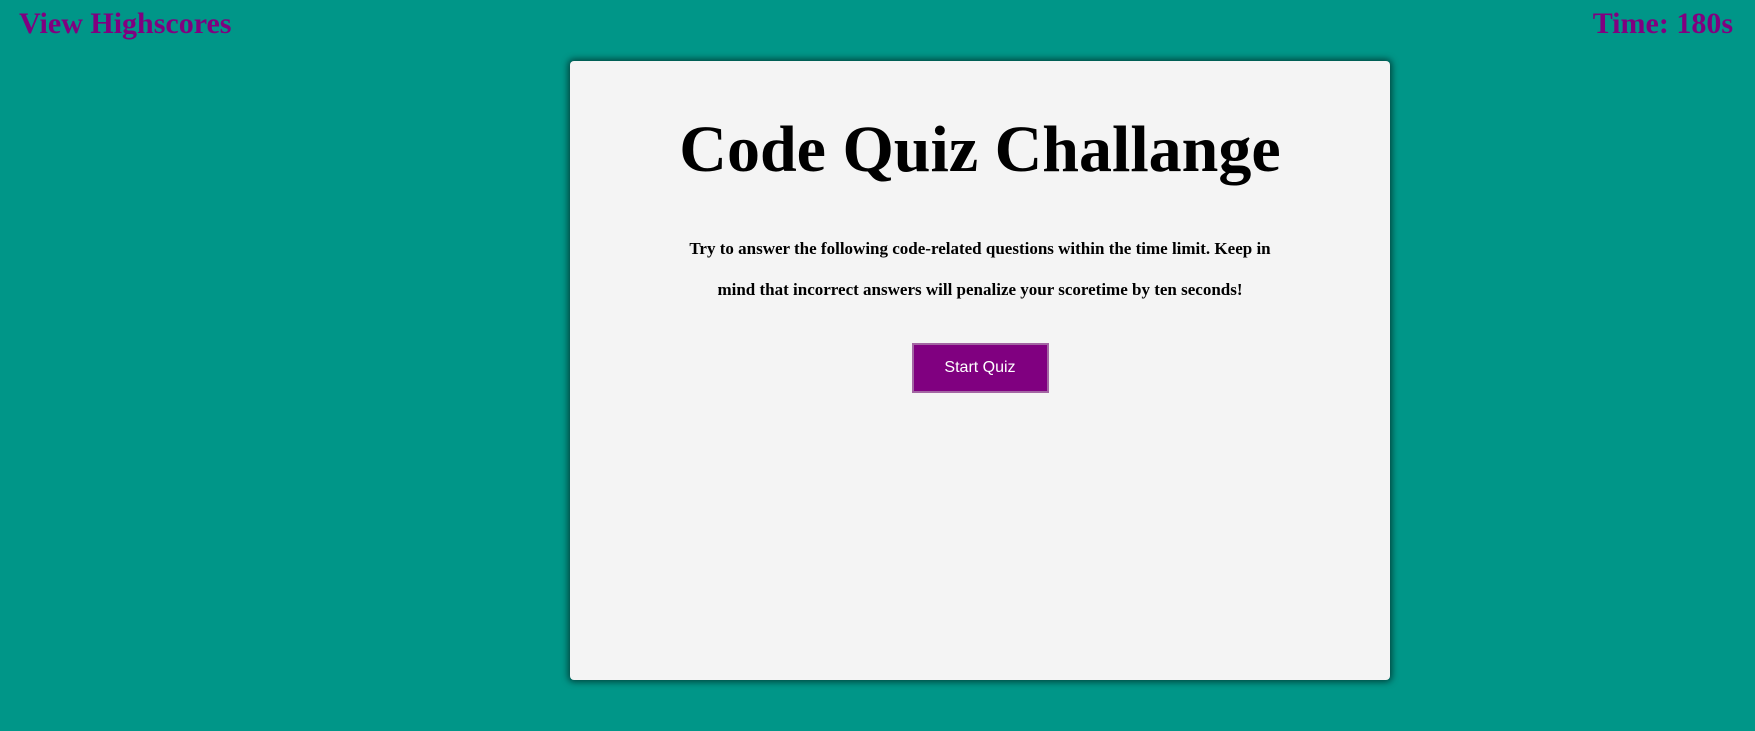 The image size is (1755, 731). Describe the element at coordinates (1662, 23) in the screenshot. I see `timer-display: Time: 180s` at that location.